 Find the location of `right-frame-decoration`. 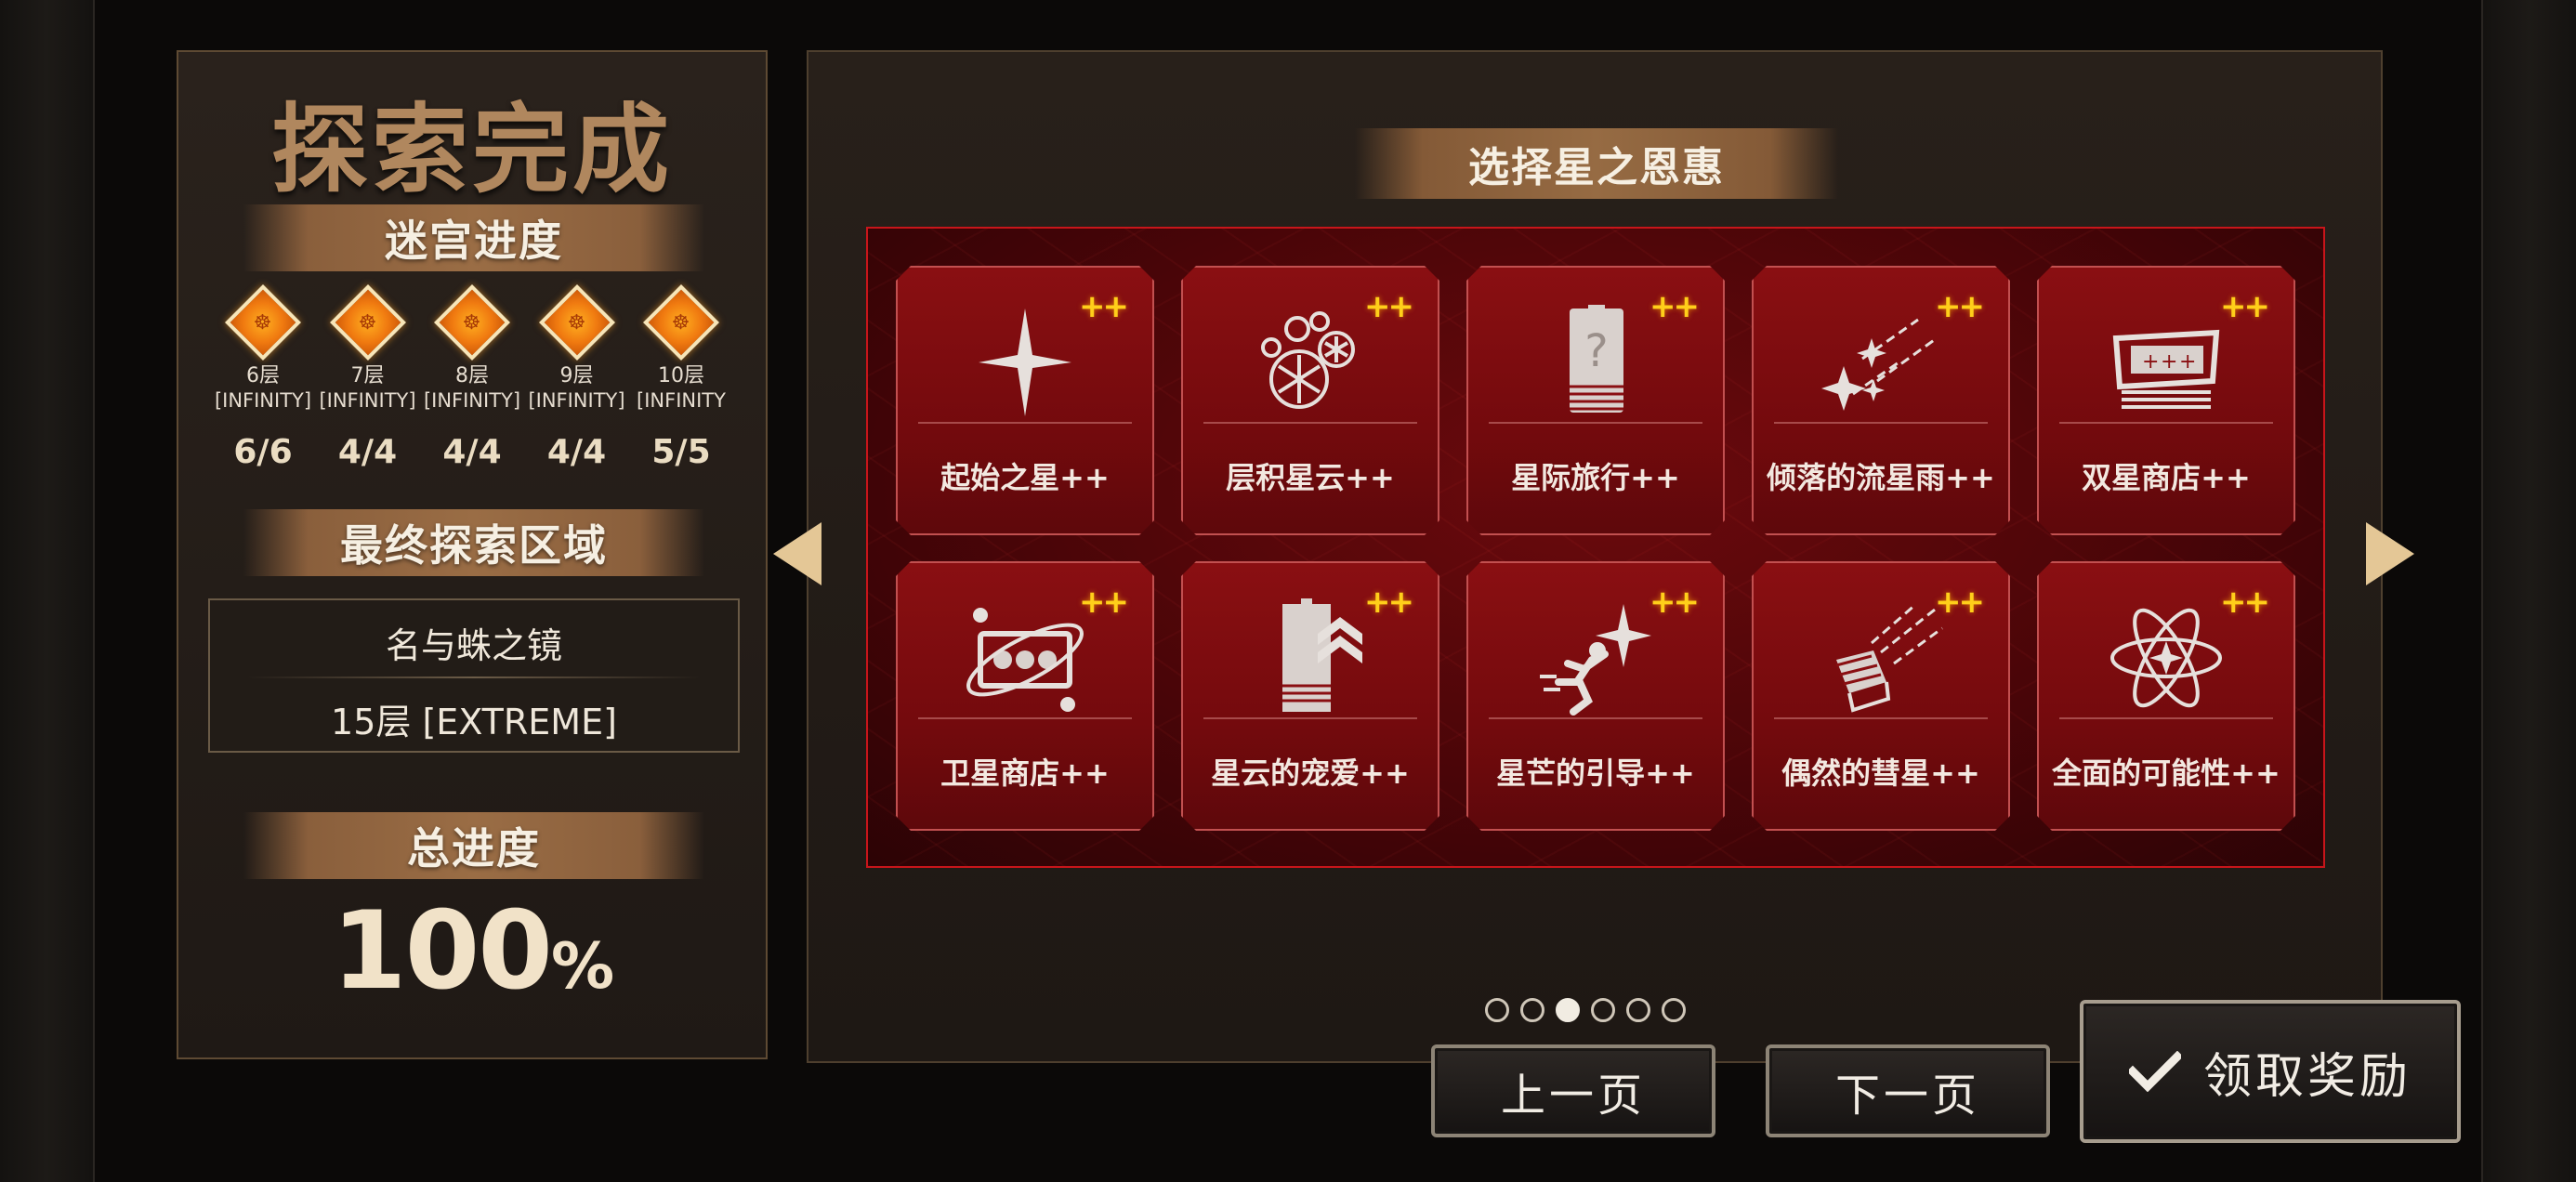

right-frame-decoration is located at coordinates (2528, 591).